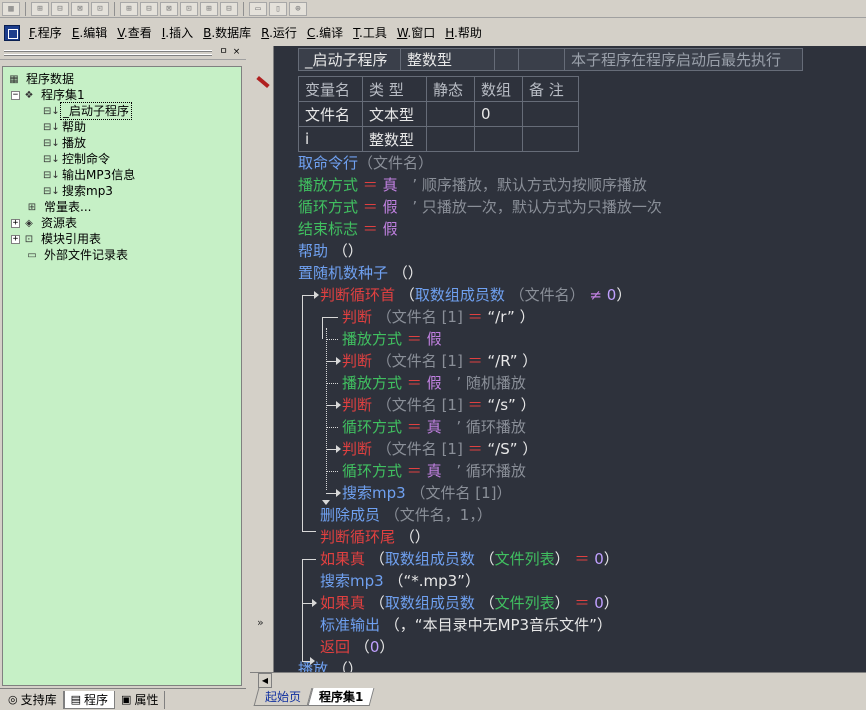  I want to click on code-line: 播放方式 ＝ 假, so click(392, 339).